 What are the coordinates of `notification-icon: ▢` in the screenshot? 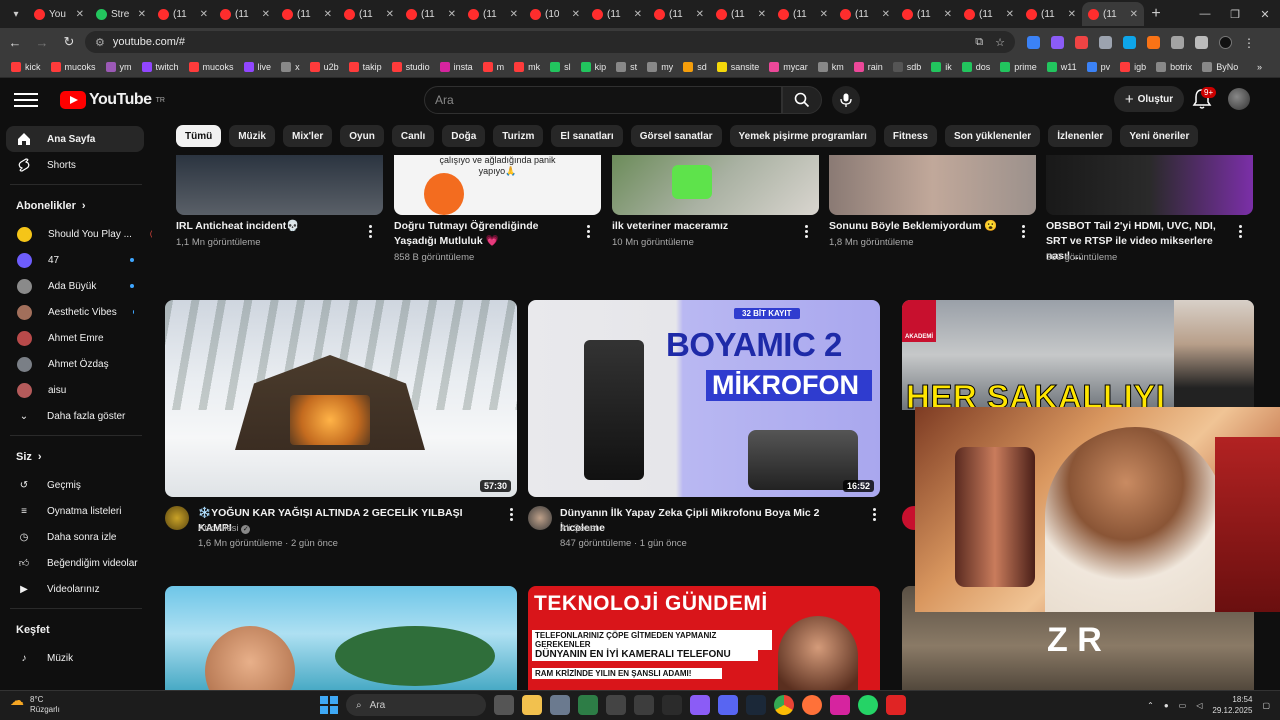 It's located at (1266, 705).